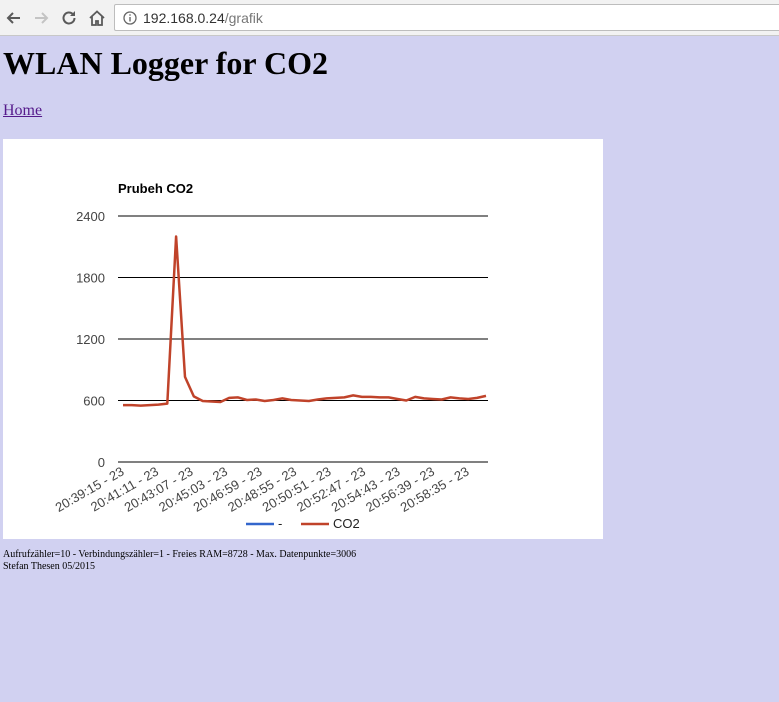 Image resolution: width=779 pixels, height=702 pixels. I want to click on forward-arrow-icon, so click(42, 18).